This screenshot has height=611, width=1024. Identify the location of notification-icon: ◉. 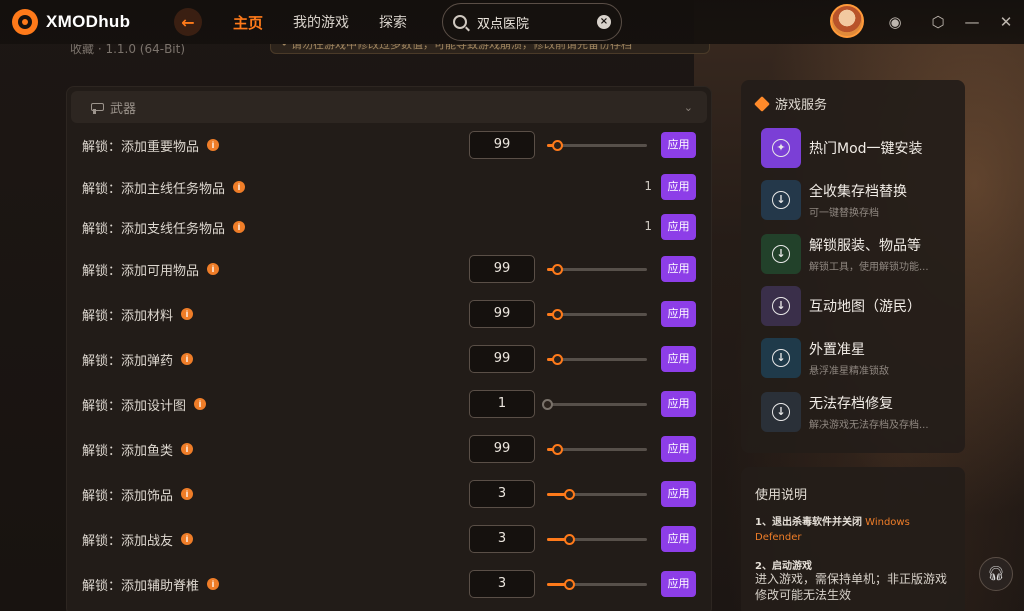
(895, 22).